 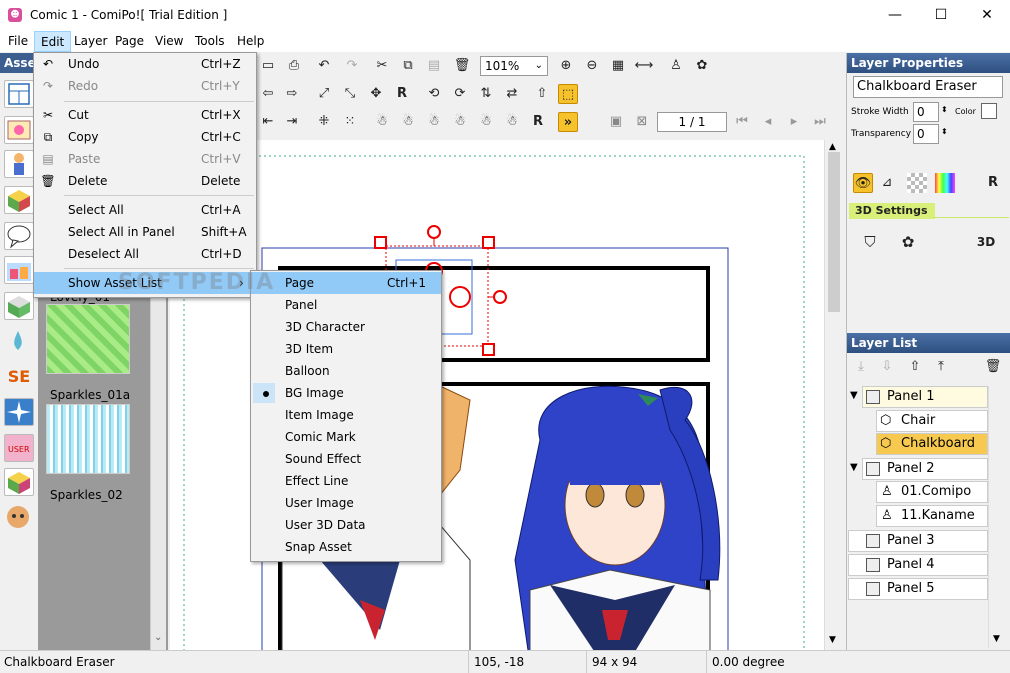 What do you see at coordinates (538, 122) in the screenshot?
I see `reset-pose-icon: R` at bounding box center [538, 122].